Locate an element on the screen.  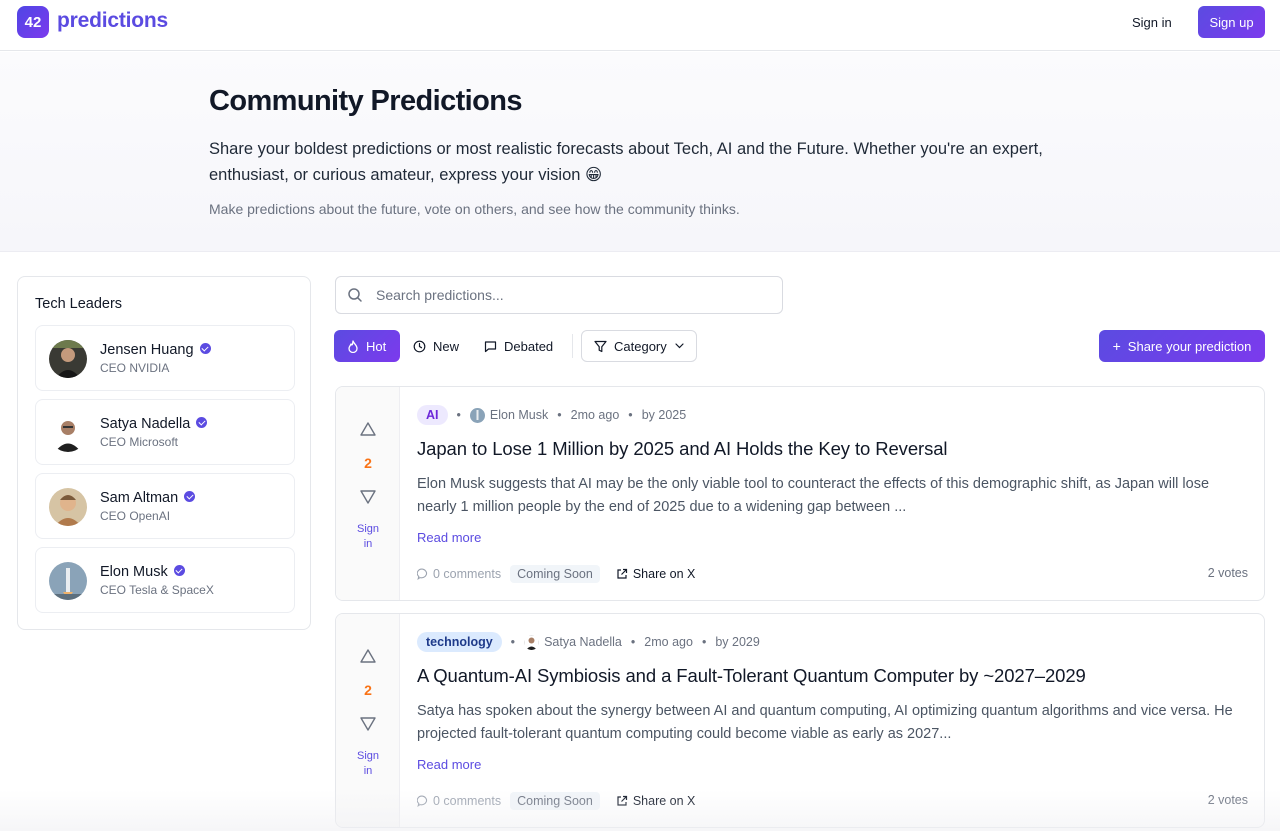
filter-debated-label: Debated is located at coordinates (529, 346).